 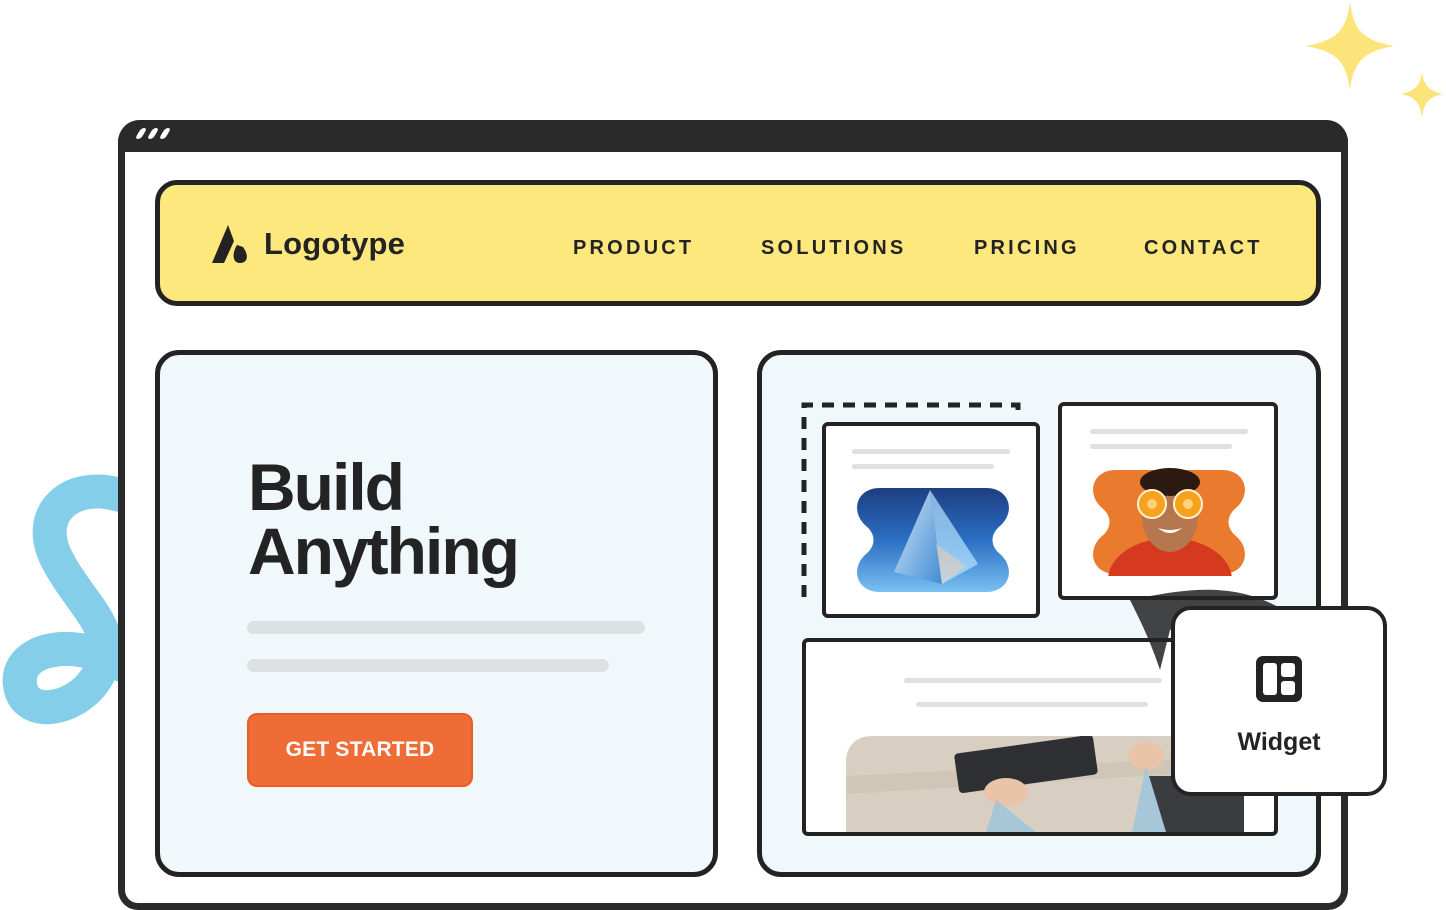 I want to click on hero-title: Build Anything, so click(x=384, y=519).